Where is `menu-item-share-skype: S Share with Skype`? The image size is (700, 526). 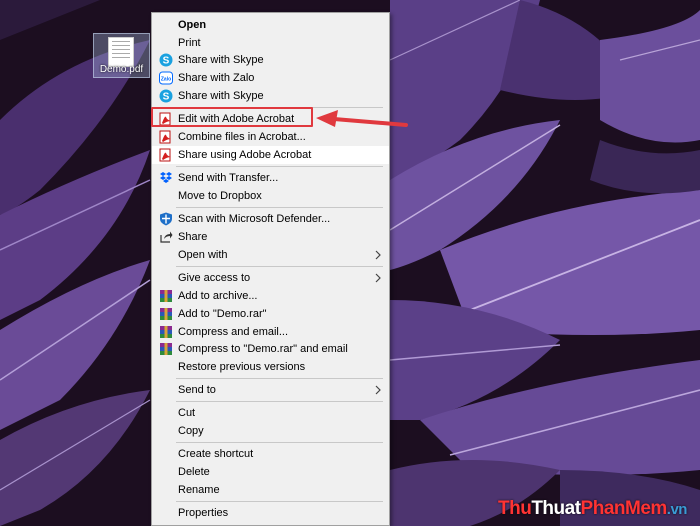 menu-item-share-skype: S Share with Skype is located at coordinates (270, 60).